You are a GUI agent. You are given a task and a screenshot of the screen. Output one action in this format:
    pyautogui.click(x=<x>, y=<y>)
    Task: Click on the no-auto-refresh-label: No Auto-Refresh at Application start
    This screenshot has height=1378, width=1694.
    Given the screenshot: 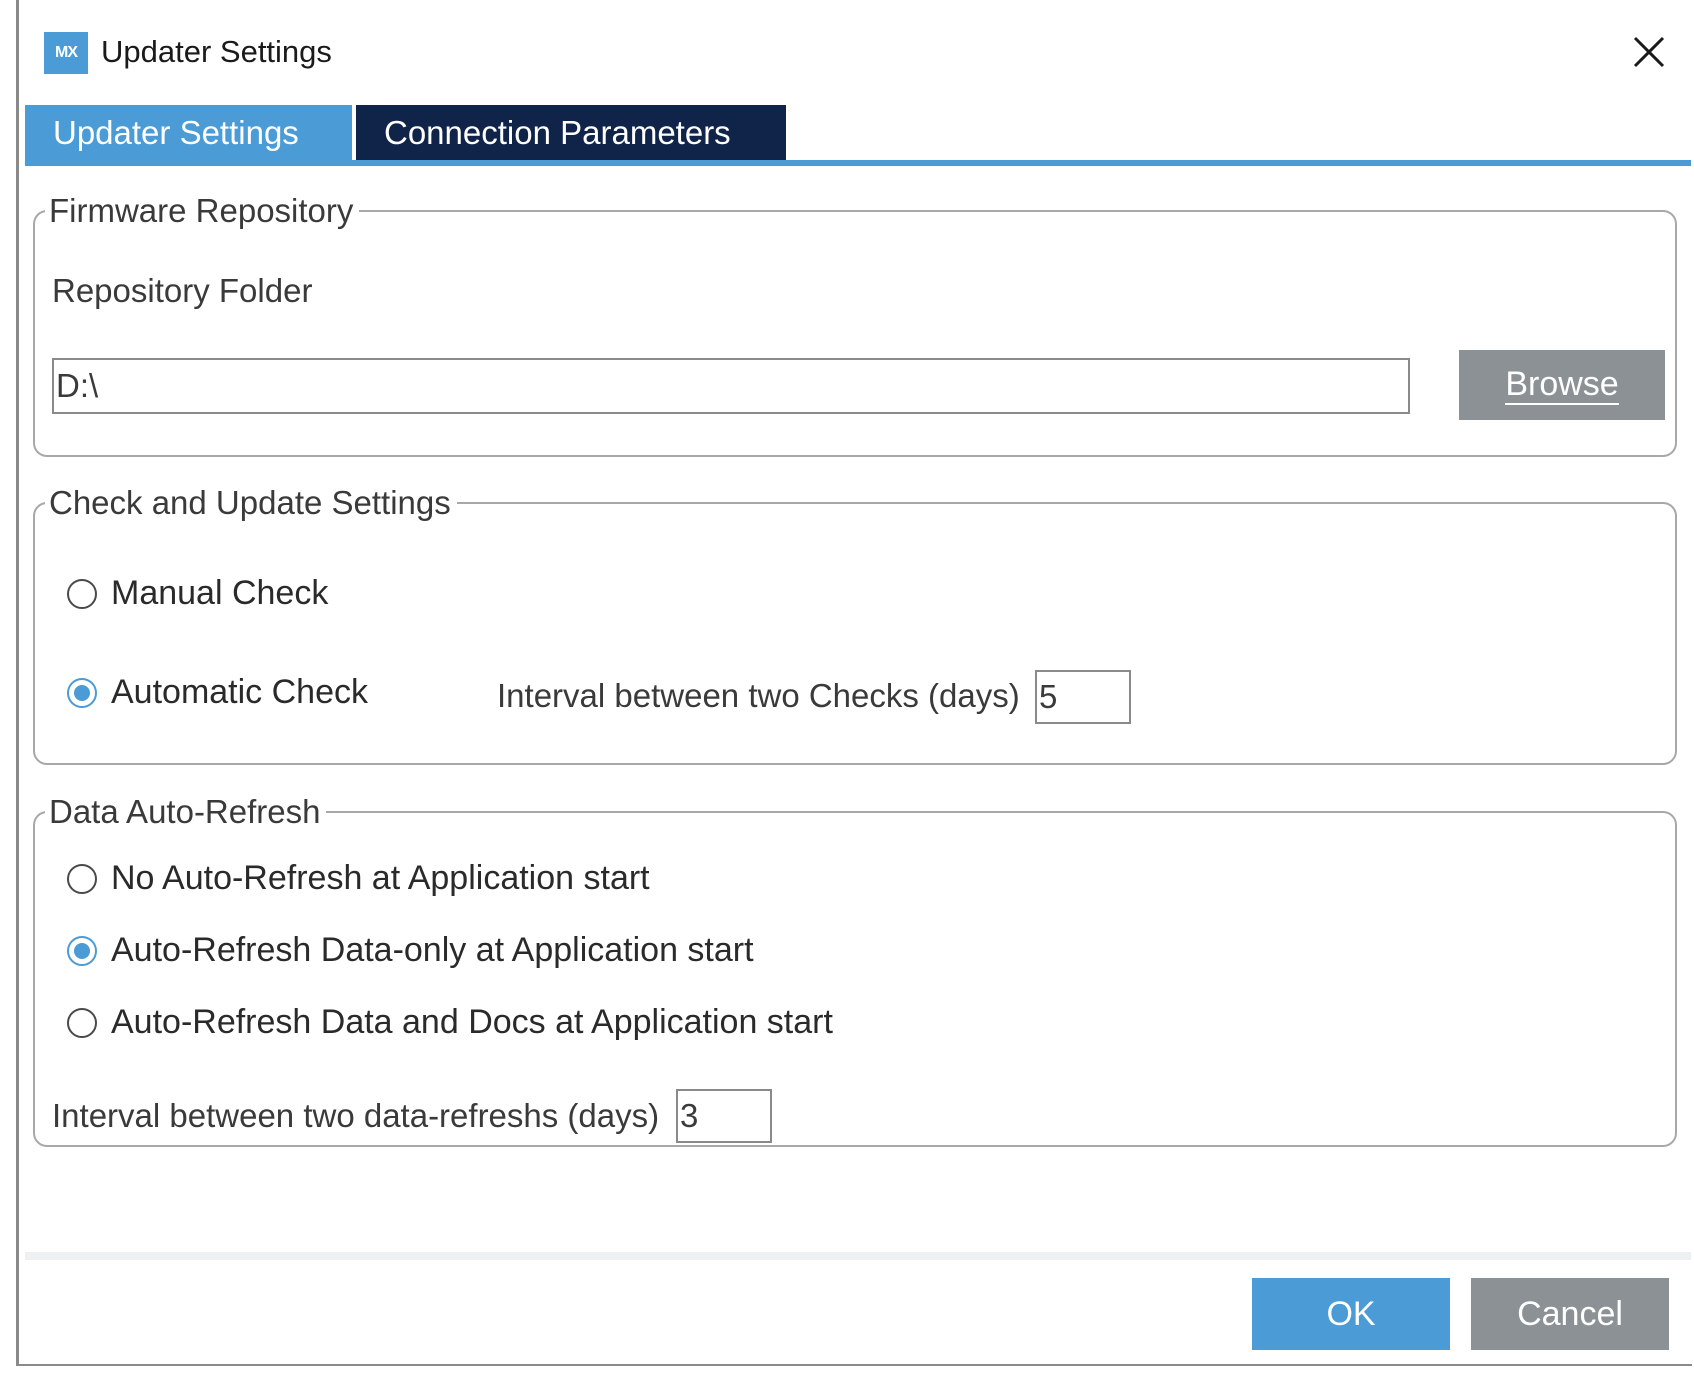 What is the action you would take?
    pyautogui.click(x=380, y=878)
    